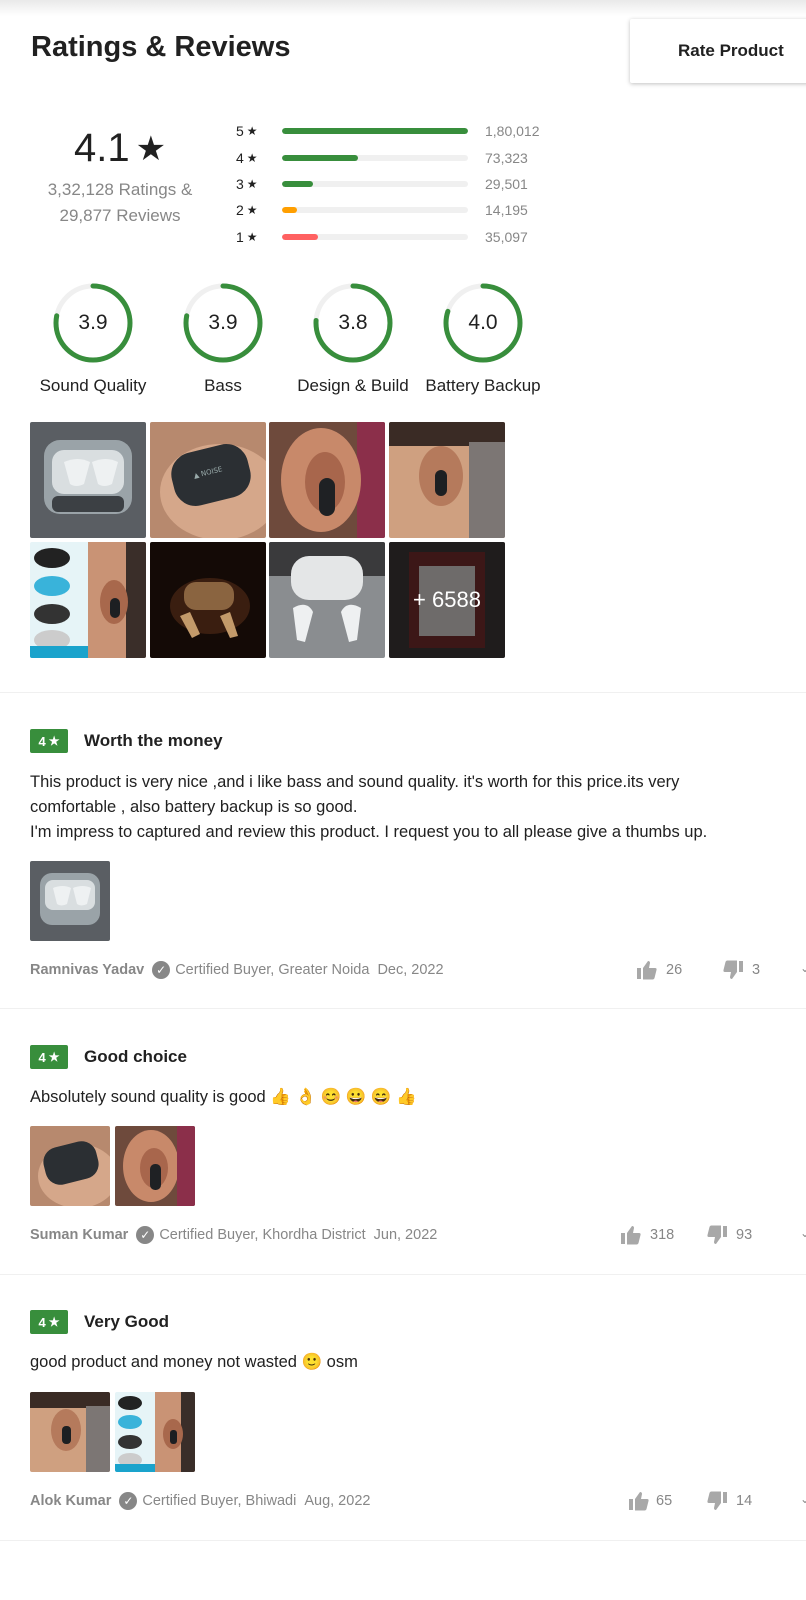 This screenshot has height=1600, width=806. Describe the element at coordinates (512, 131) in the screenshot. I see `rating-bar-count: 1,80,012` at that location.